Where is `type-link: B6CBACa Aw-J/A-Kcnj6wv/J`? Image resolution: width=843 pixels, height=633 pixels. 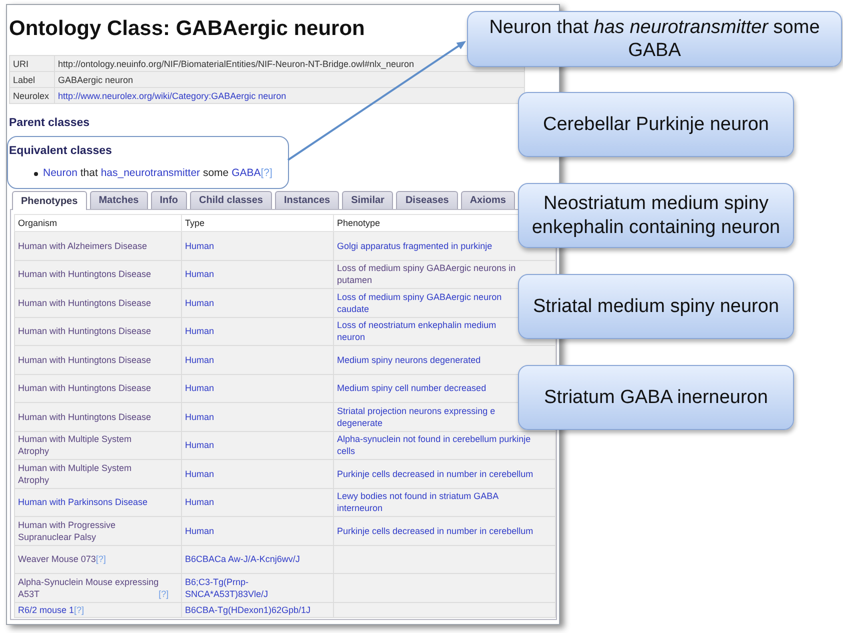
type-link: B6CBACa Aw-J/A-Kcnj6wv/J is located at coordinates (242, 559).